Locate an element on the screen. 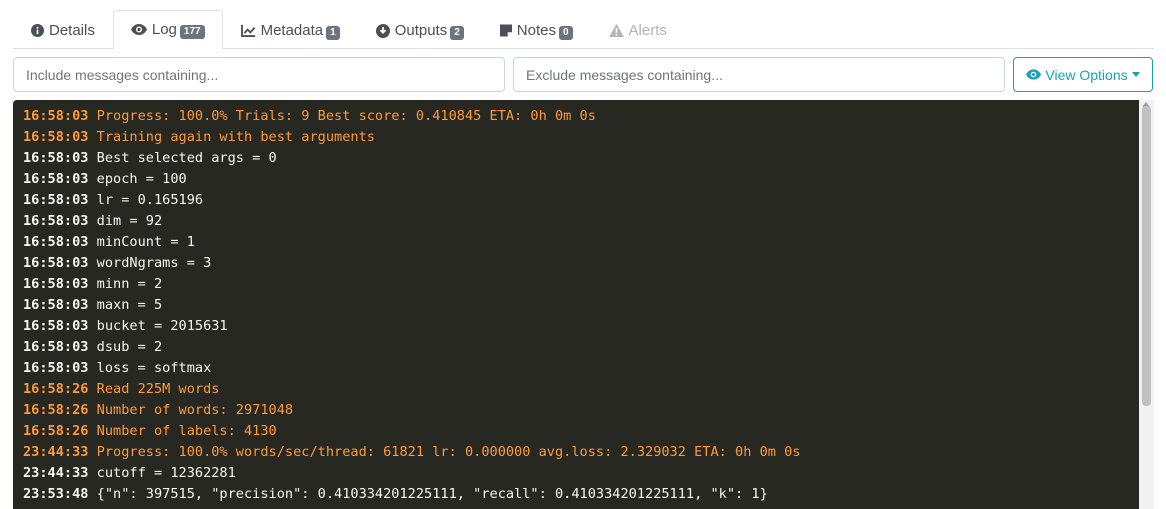 The height and width of the screenshot is (509, 1166). view-options-button: View Options is located at coordinates (1083, 74).